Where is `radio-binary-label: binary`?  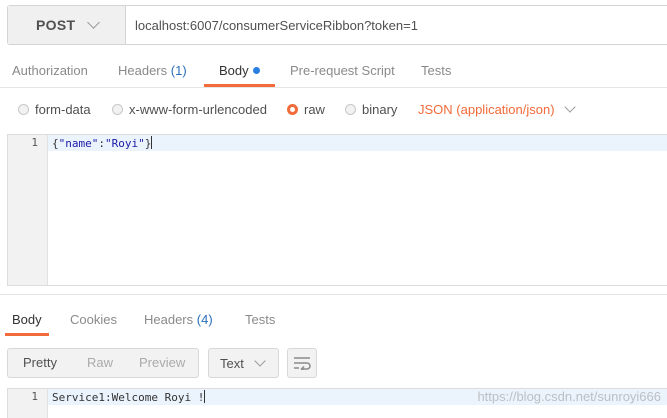 radio-binary-label: binary is located at coordinates (380, 109).